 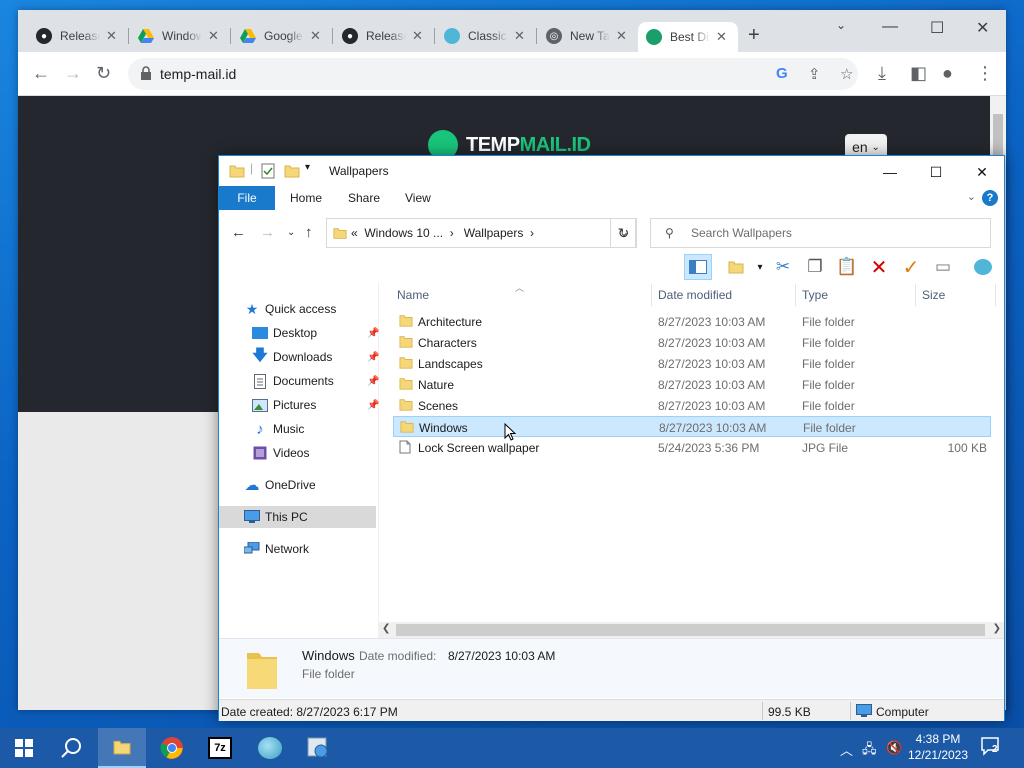 I want to click on network-tray-icon: 🖧, so click(x=869, y=751).